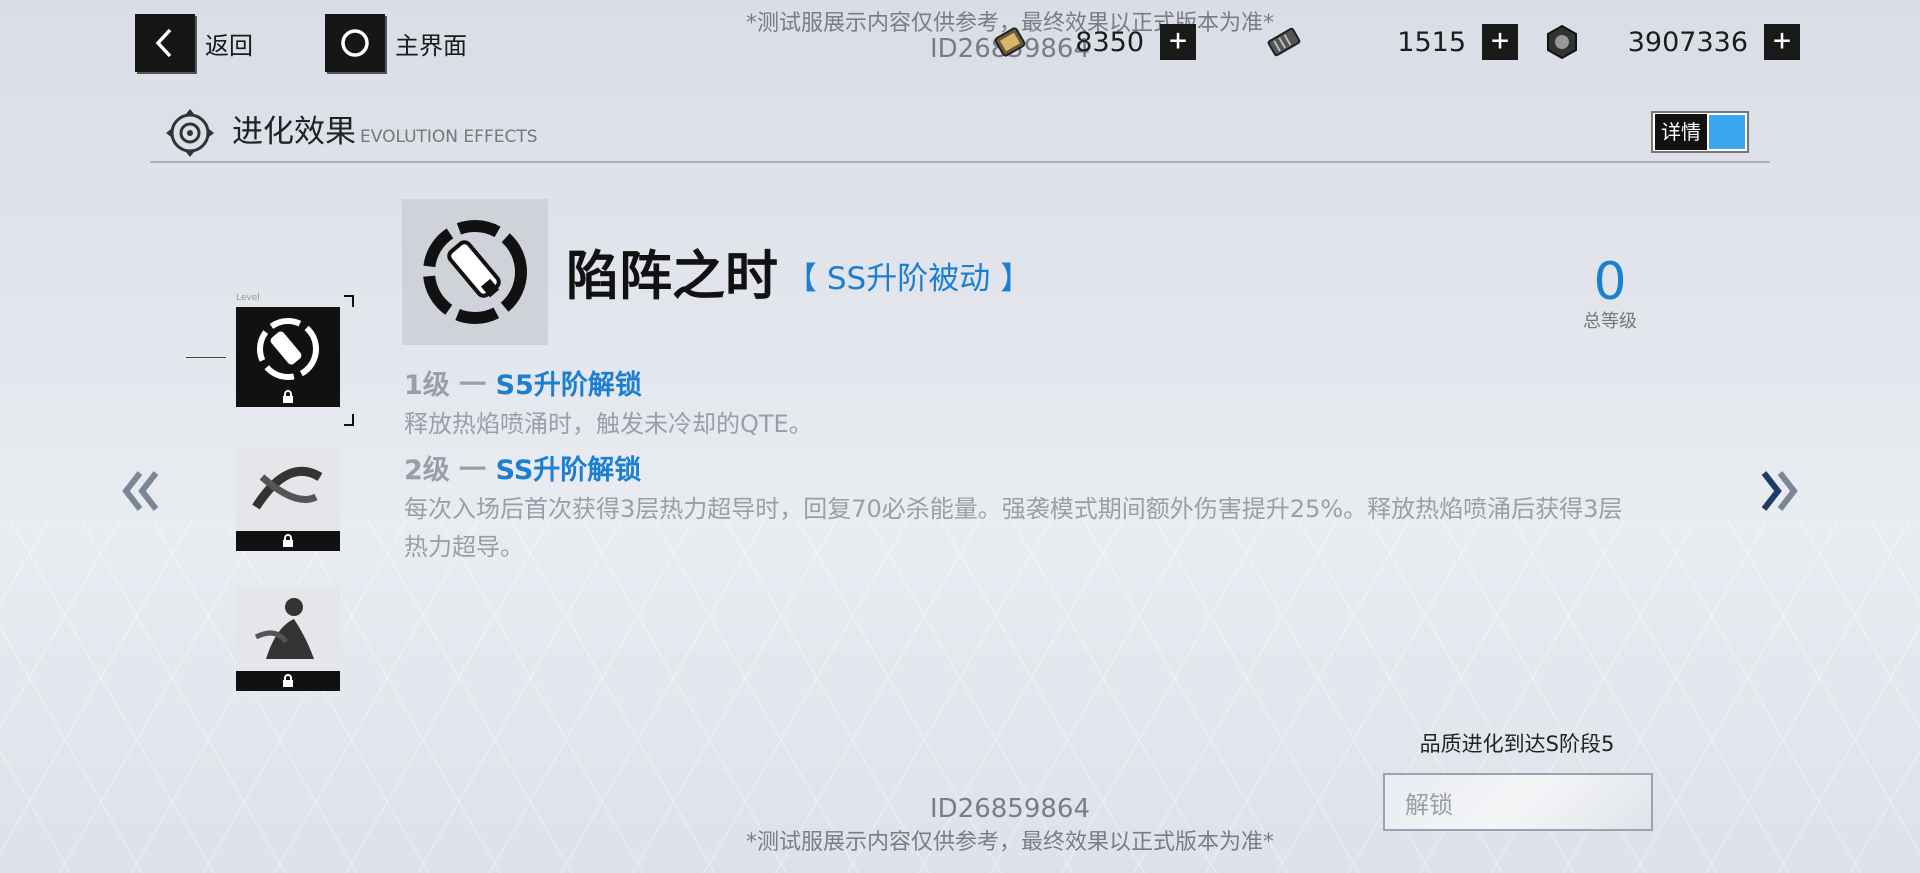  What do you see at coordinates (284, 628) in the screenshot?
I see `figure-silhouette-icon` at bounding box center [284, 628].